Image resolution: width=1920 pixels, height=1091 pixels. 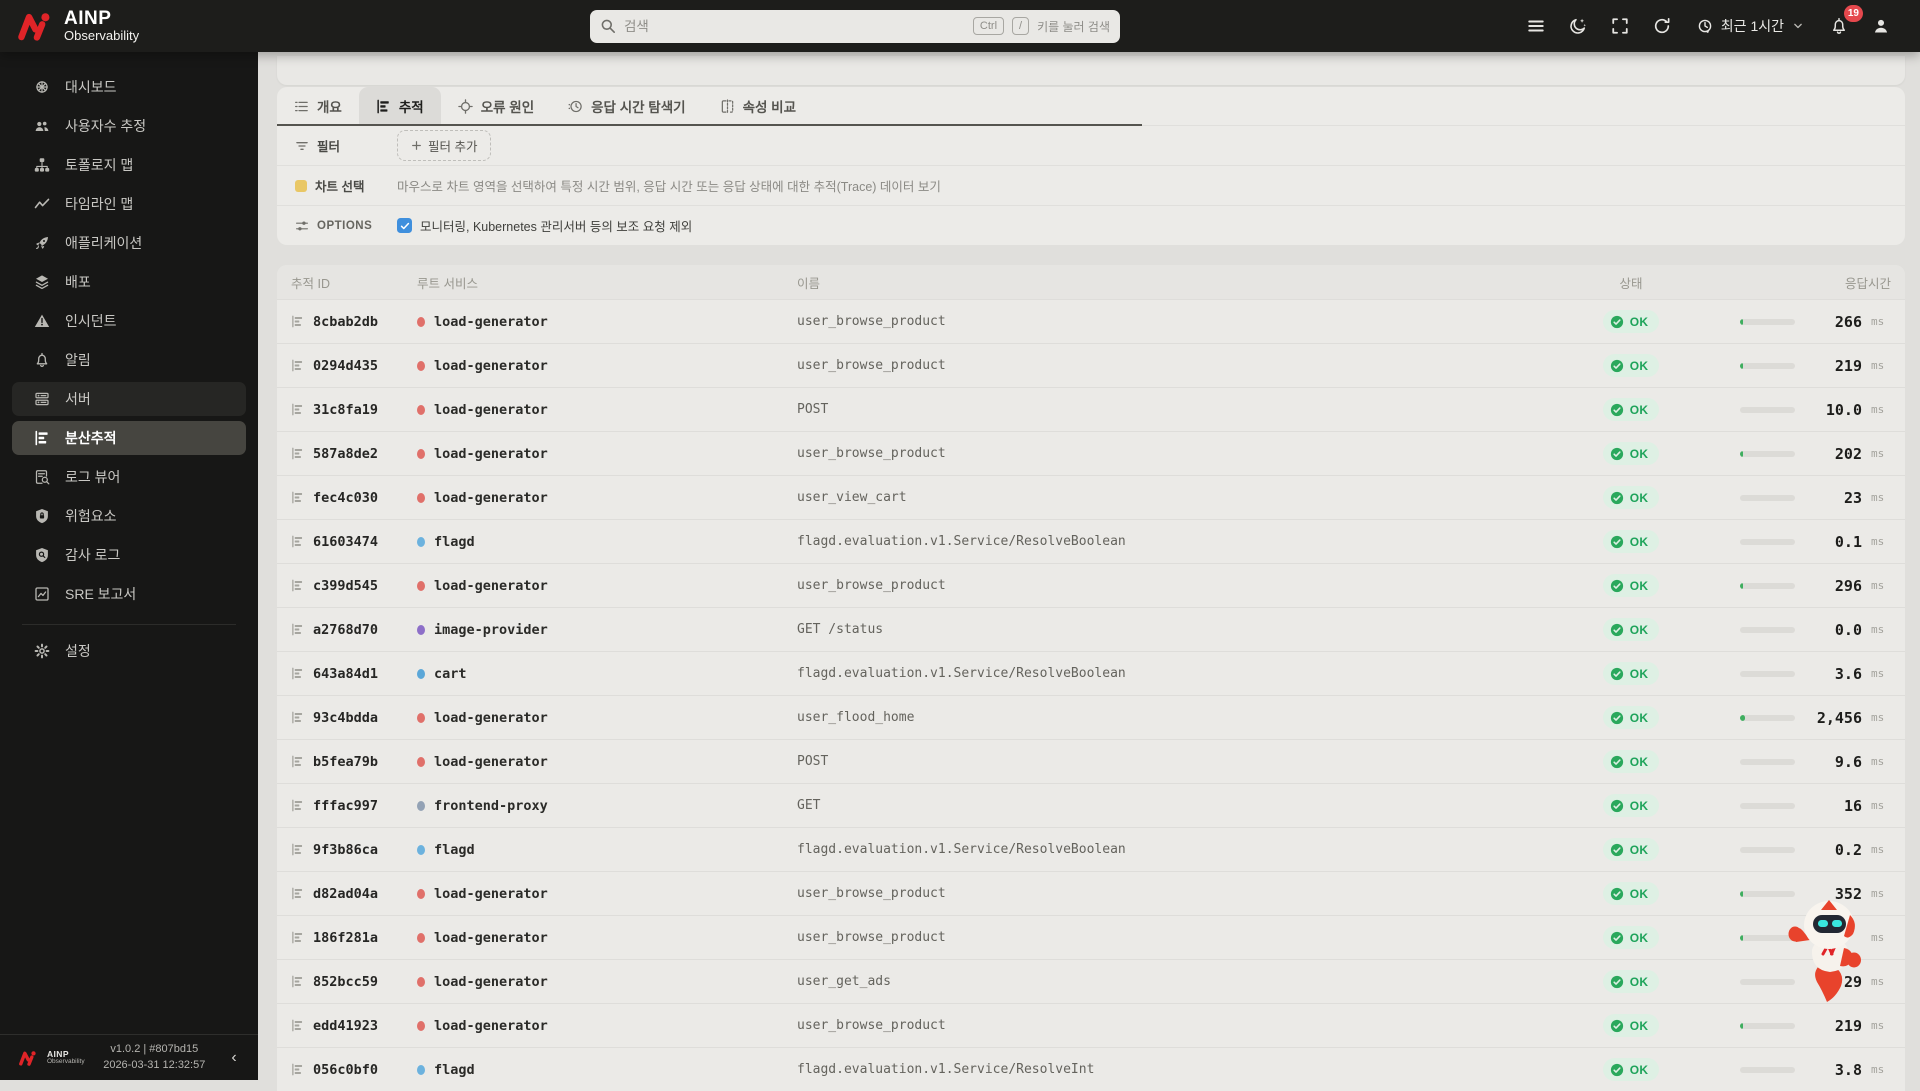 I want to click on sidebar-item-server: 서버, so click(x=129, y=399).